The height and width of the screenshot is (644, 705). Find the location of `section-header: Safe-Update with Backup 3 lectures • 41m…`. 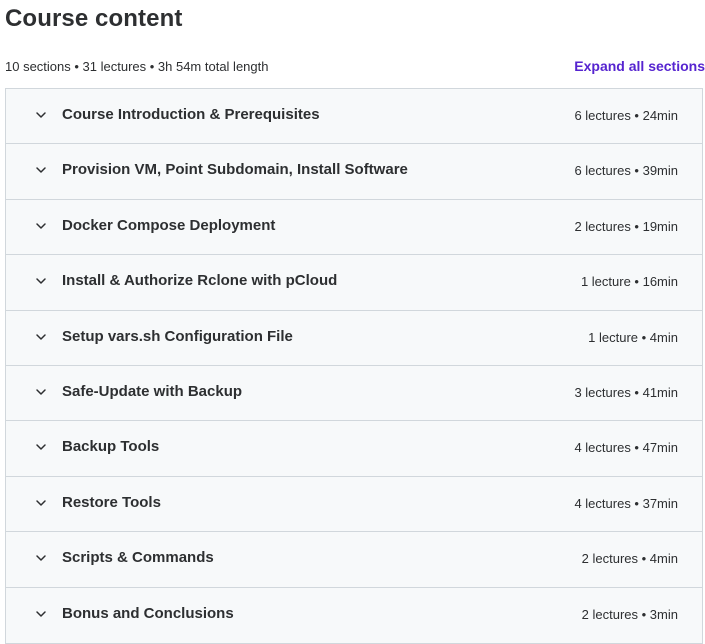

section-header: Safe-Update with Backup 3 lectures • 41m… is located at coordinates (354, 393).